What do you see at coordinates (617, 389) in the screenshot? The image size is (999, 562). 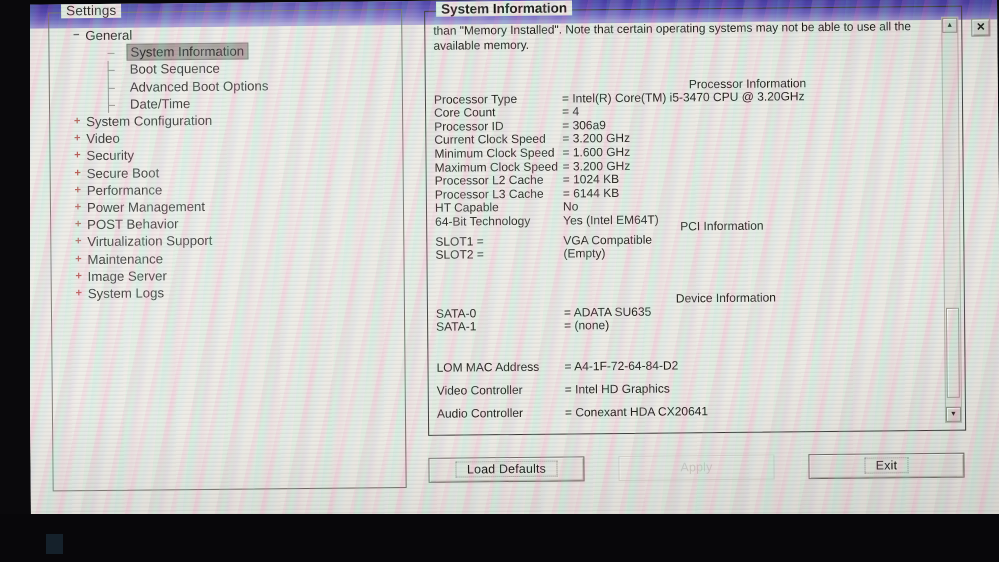 I see `info-row-value: = Intel HD Graphics` at bounding box center [617, 389].